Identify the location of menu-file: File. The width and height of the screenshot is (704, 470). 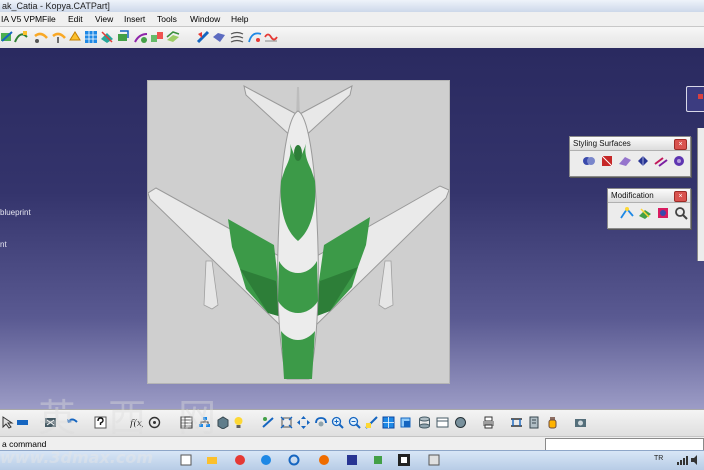
(49, 19).